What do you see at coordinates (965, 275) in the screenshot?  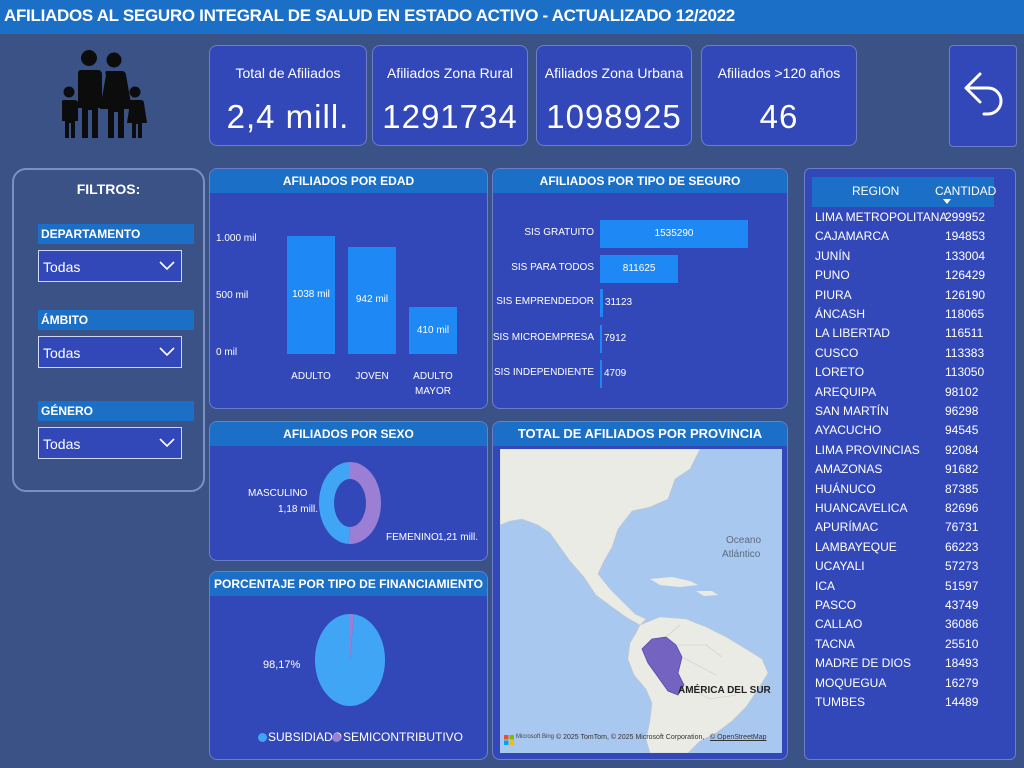 I see `region-count: 126429` at bounding box center [965, 275].